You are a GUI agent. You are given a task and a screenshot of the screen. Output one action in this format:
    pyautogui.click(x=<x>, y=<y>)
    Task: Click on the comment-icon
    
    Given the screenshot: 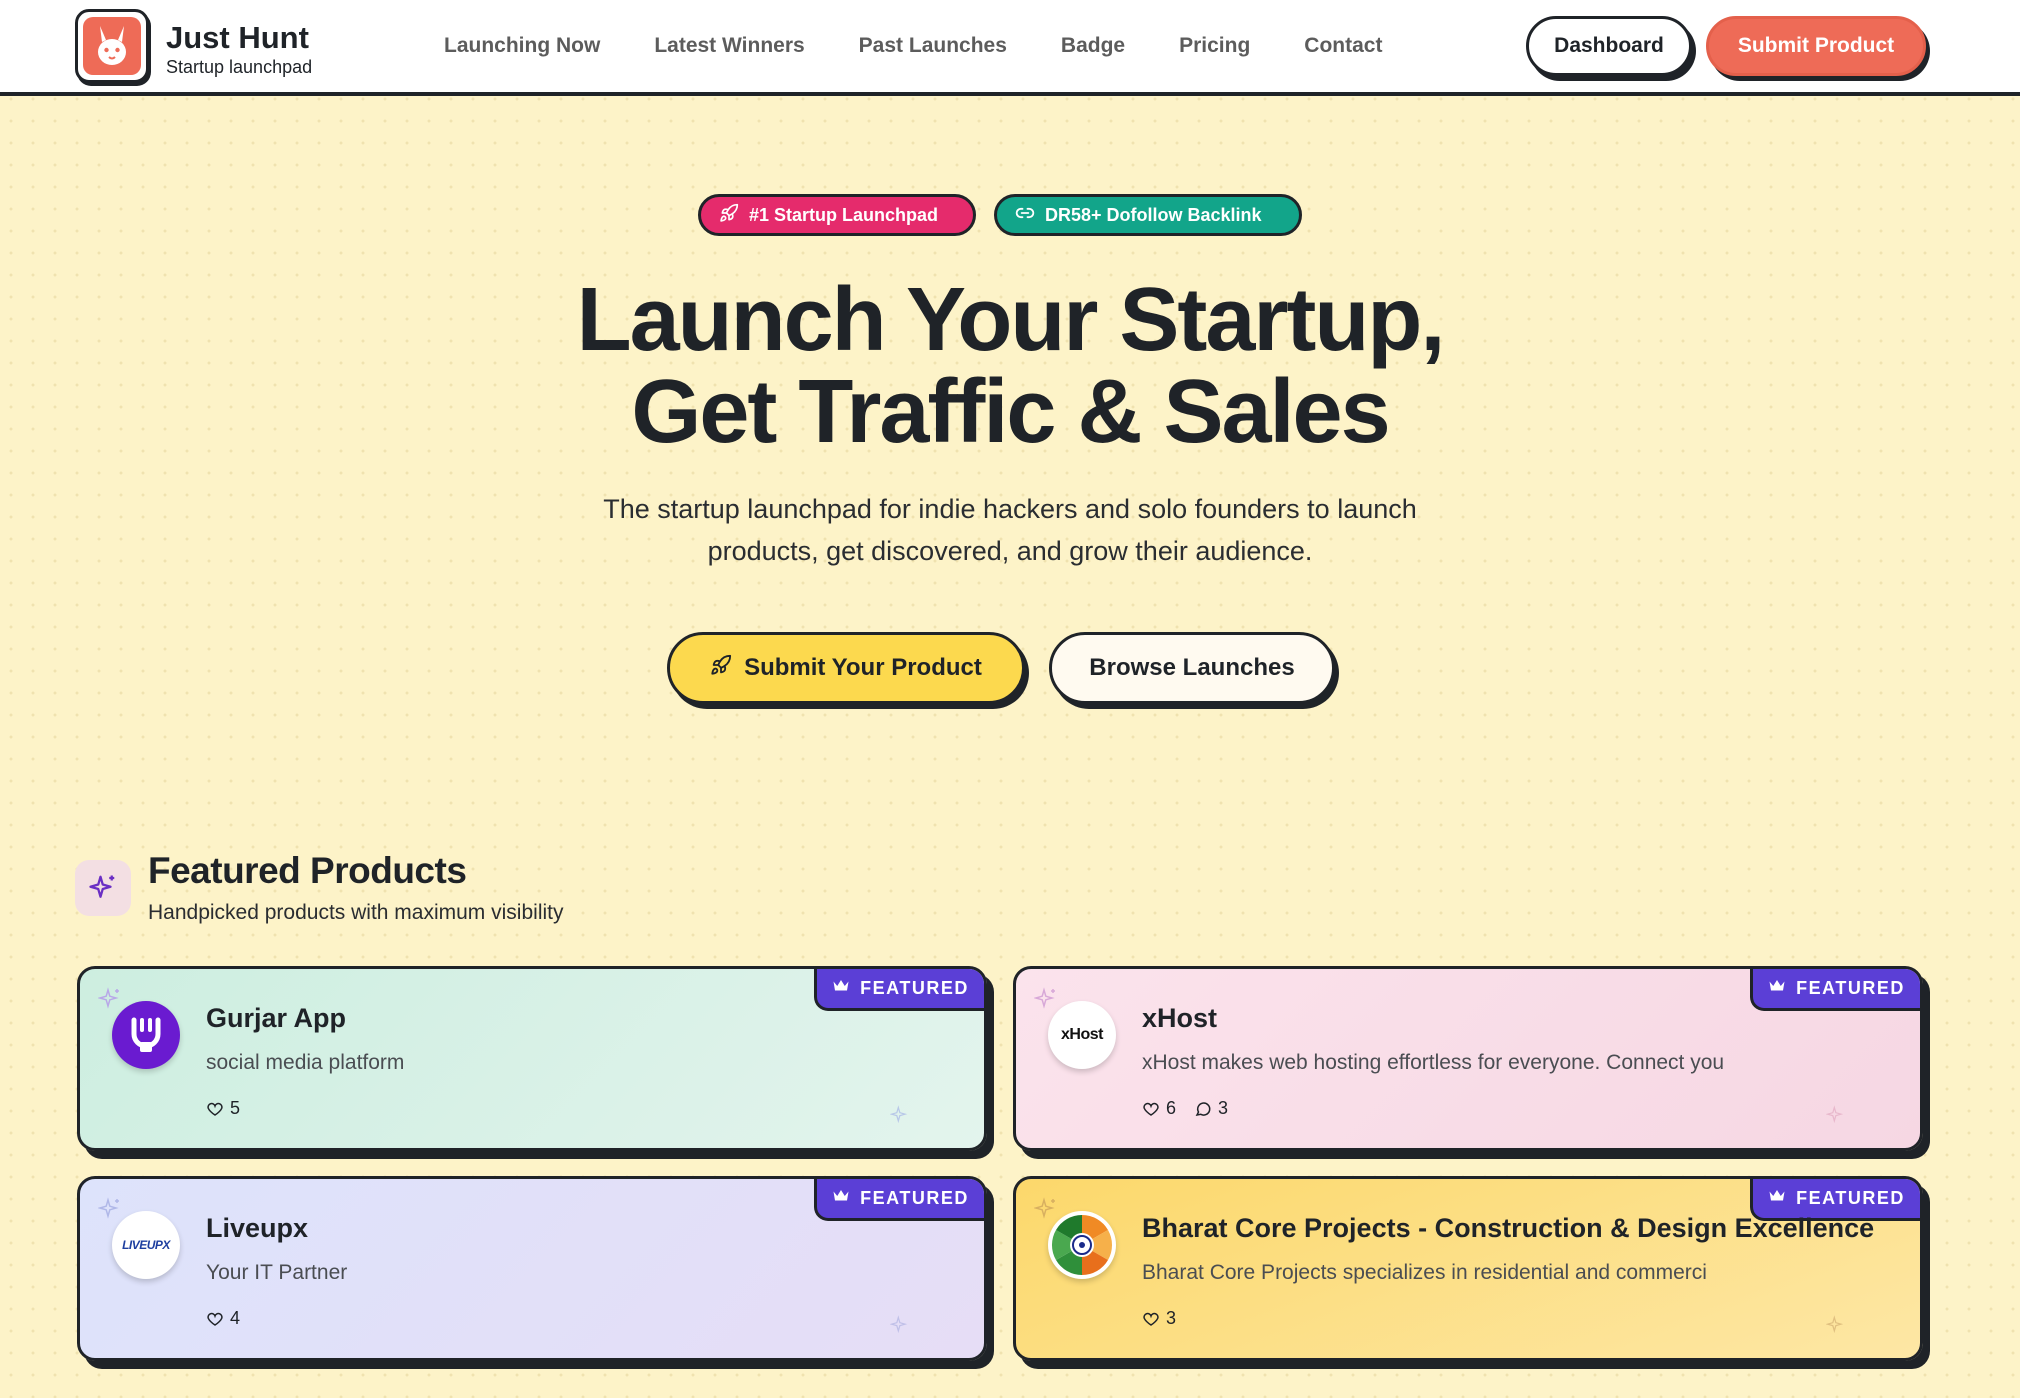 What is the action you would take?
    pyautogui.click(x=1203, y=1108)
    